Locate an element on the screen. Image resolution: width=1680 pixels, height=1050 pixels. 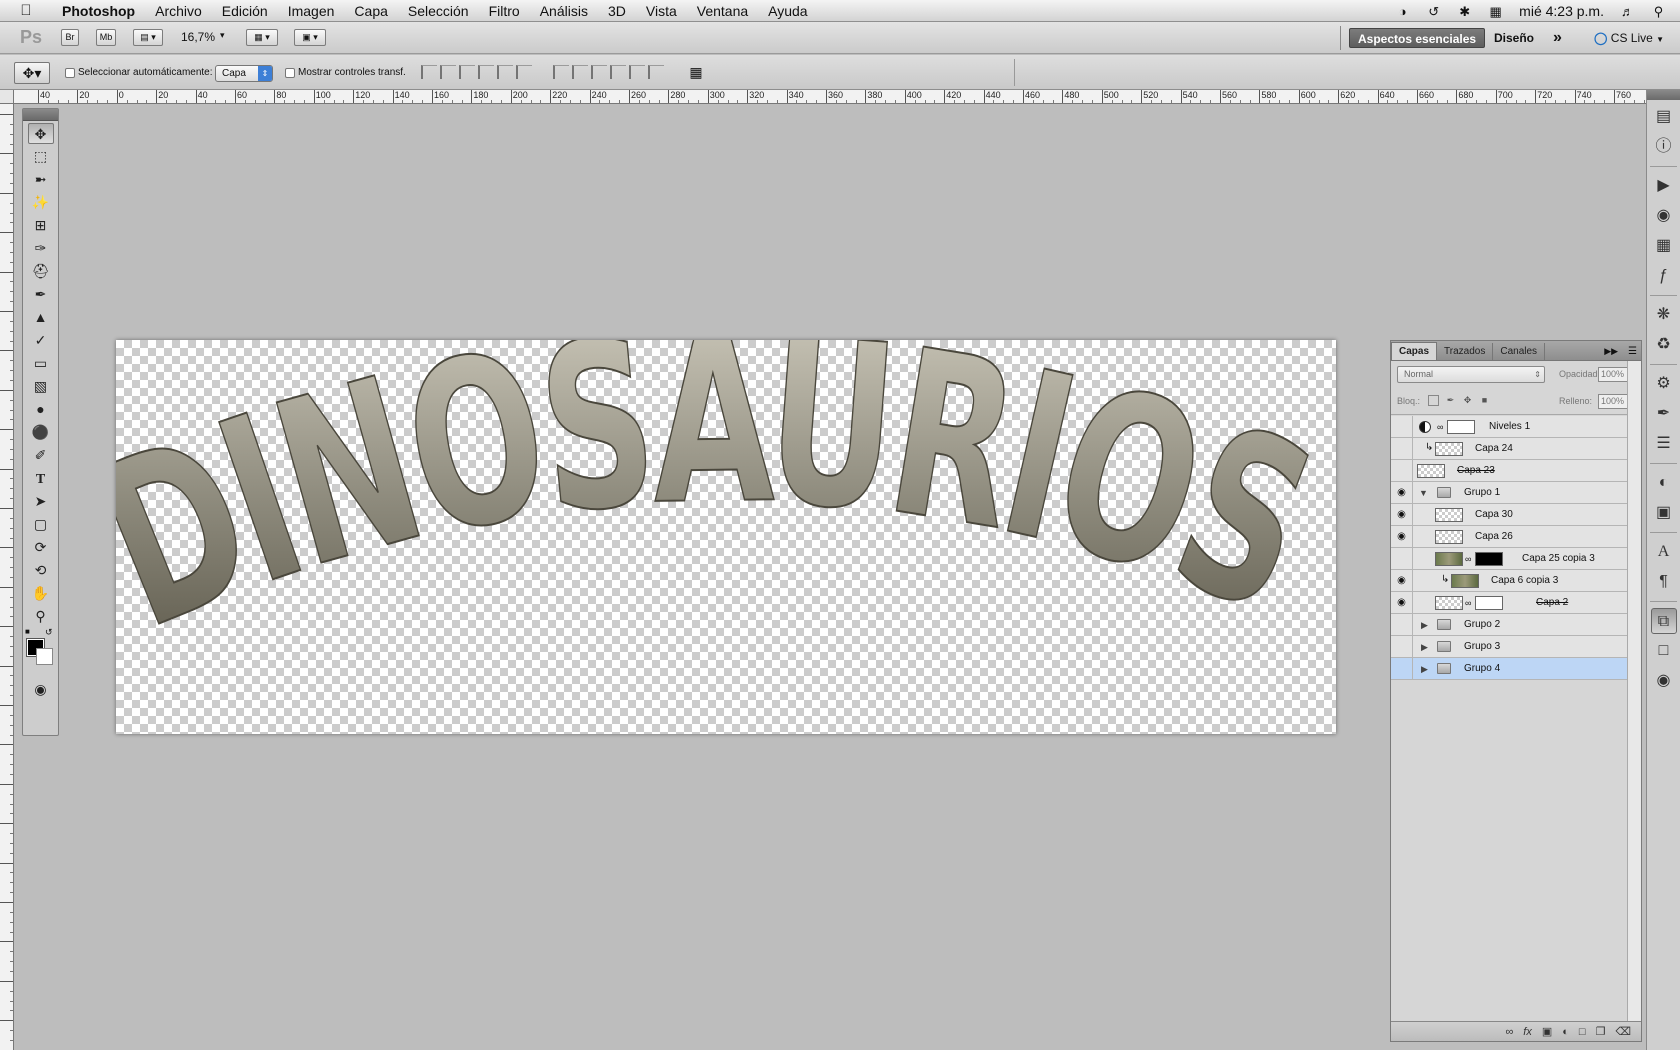
group-expanded-icon: ▼ is located at coordinates (1423, 493).